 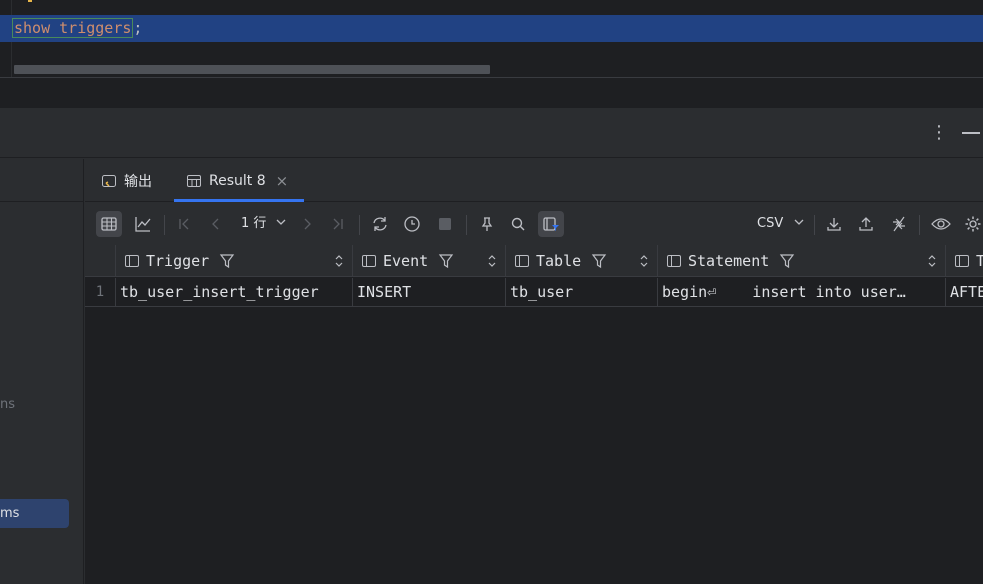 I want to click on next-page-icon, so click(x=307, y=224).